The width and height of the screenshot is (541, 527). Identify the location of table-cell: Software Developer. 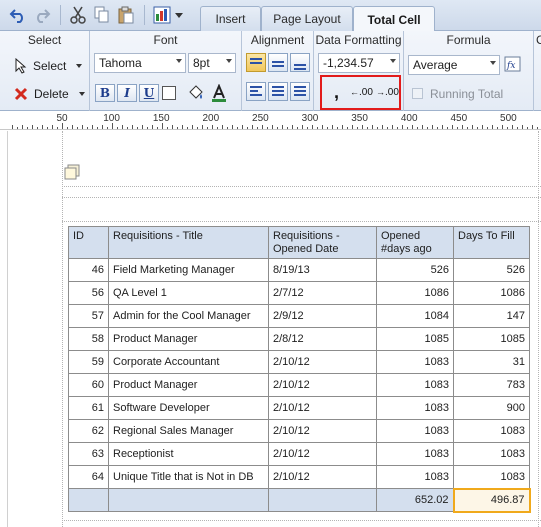
(188, 408).